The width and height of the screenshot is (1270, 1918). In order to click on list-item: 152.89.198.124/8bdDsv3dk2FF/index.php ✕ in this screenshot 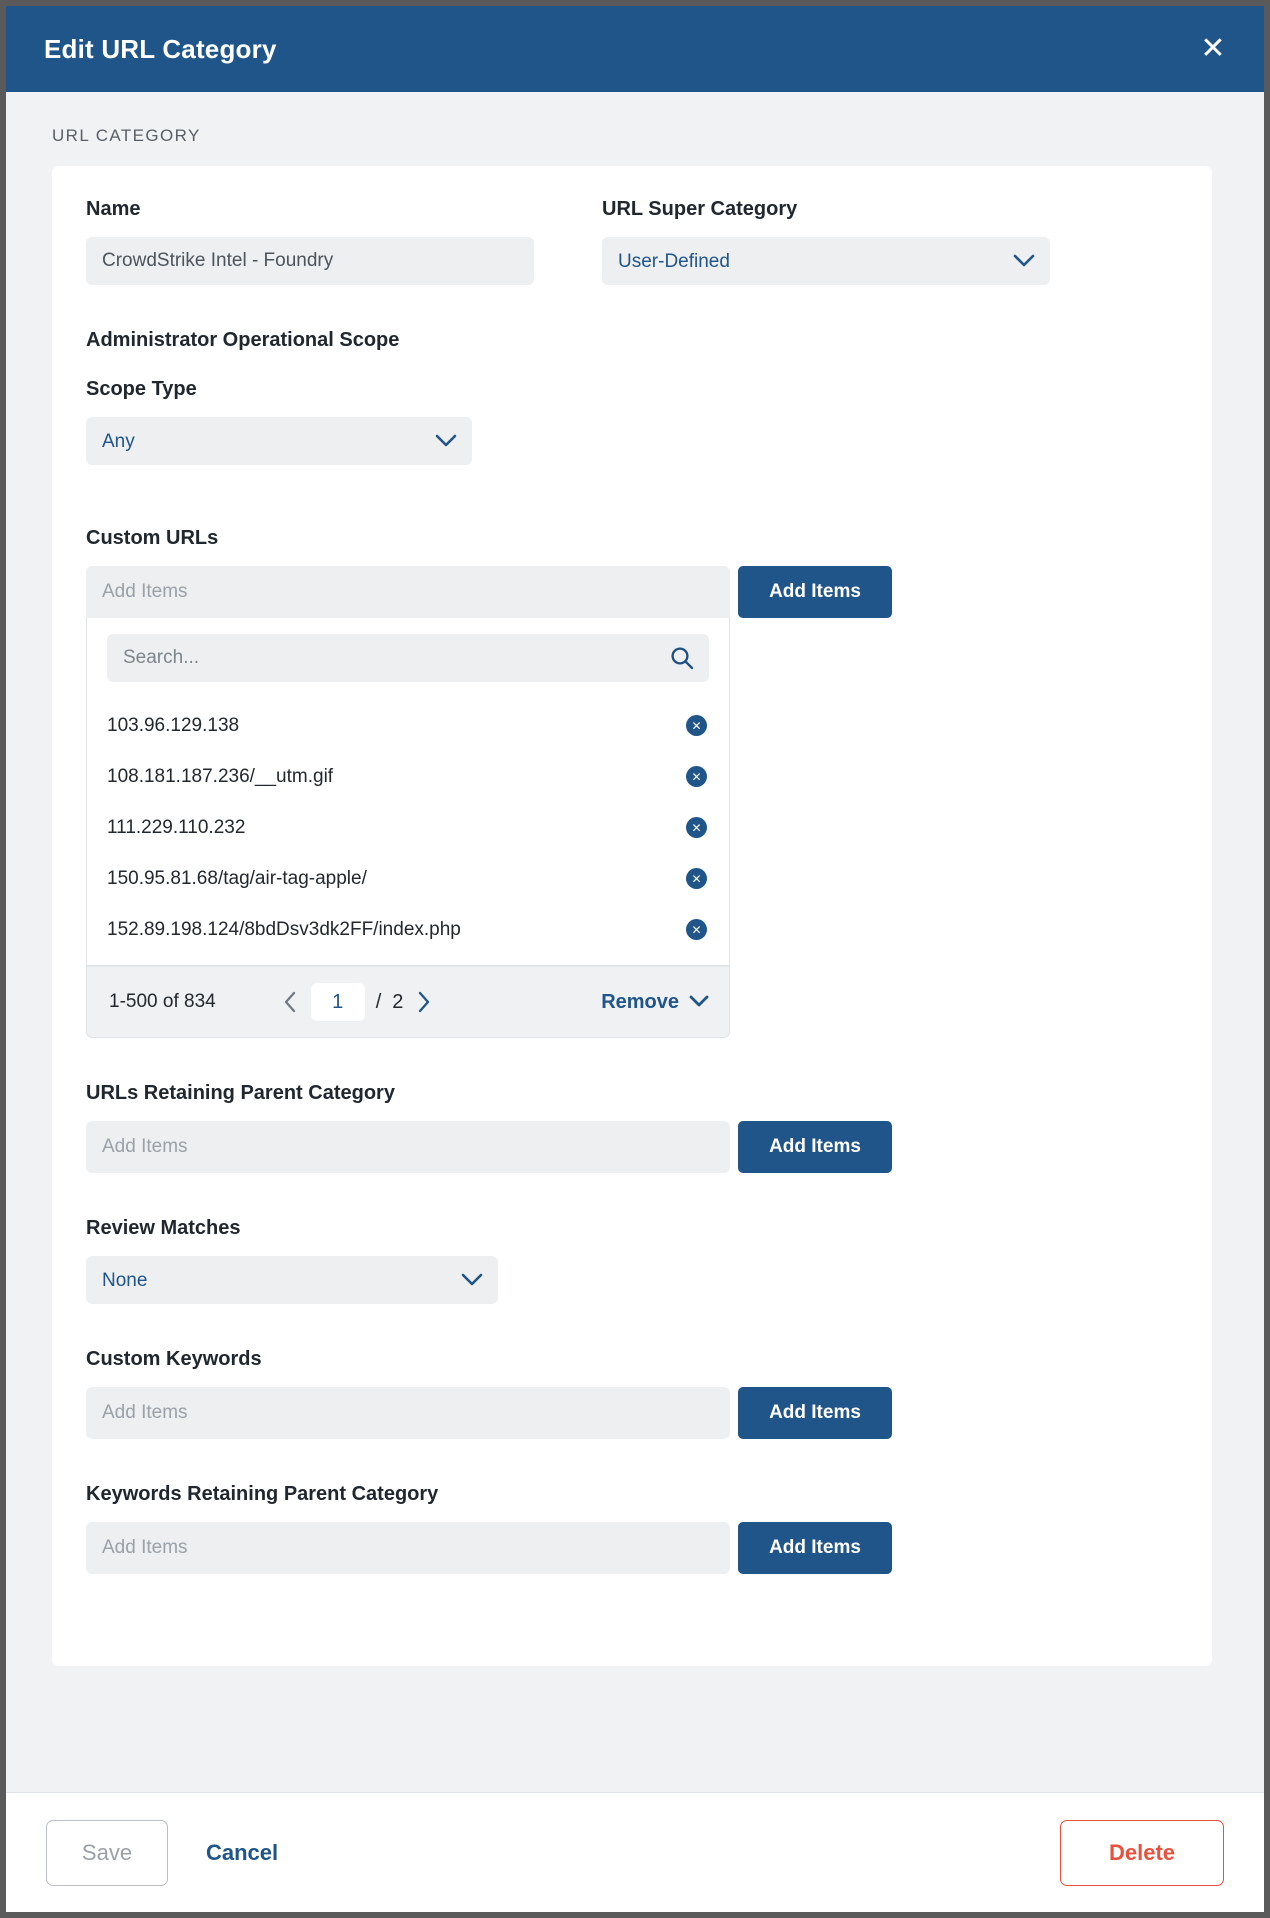, I will do `click(408, 929)`.